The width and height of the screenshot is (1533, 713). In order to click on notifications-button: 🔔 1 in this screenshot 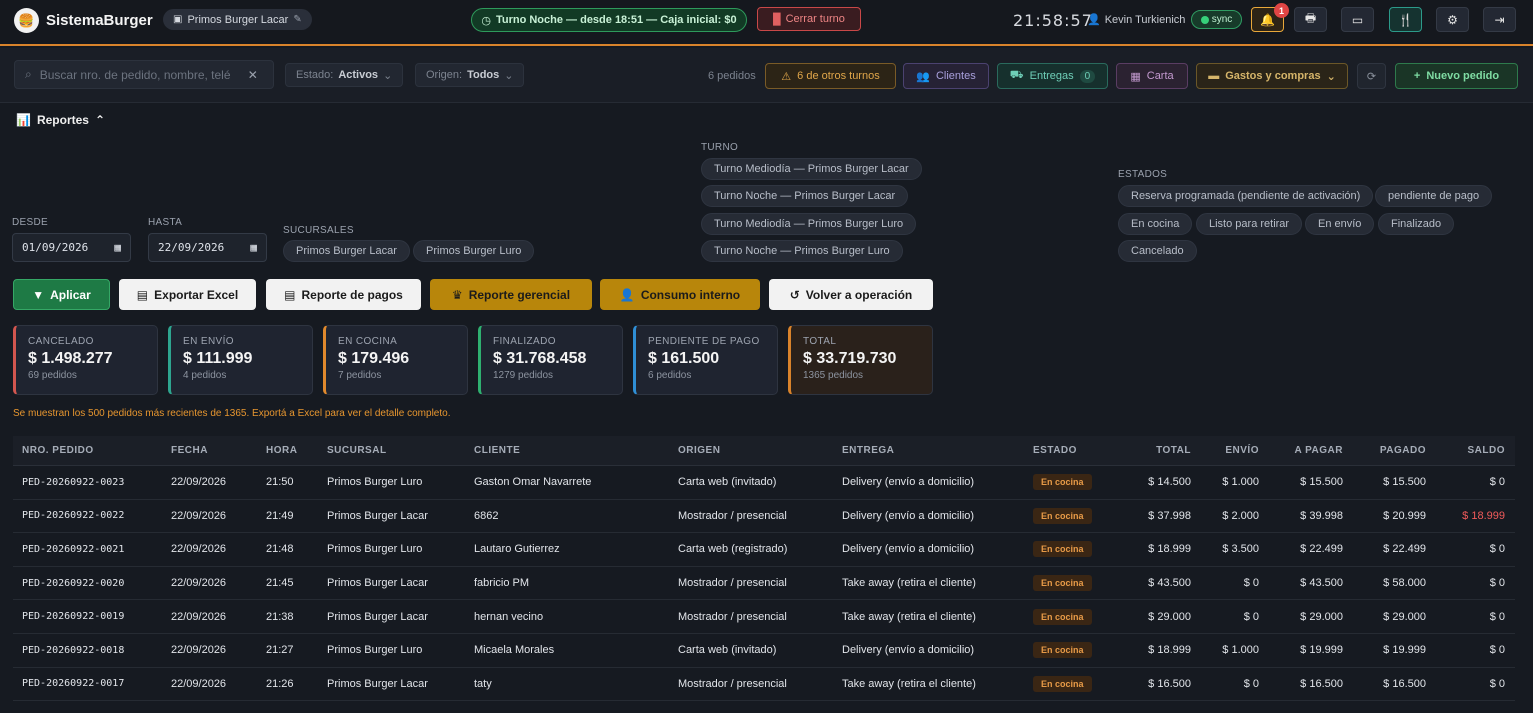, I will do `click(1270, 17)`.